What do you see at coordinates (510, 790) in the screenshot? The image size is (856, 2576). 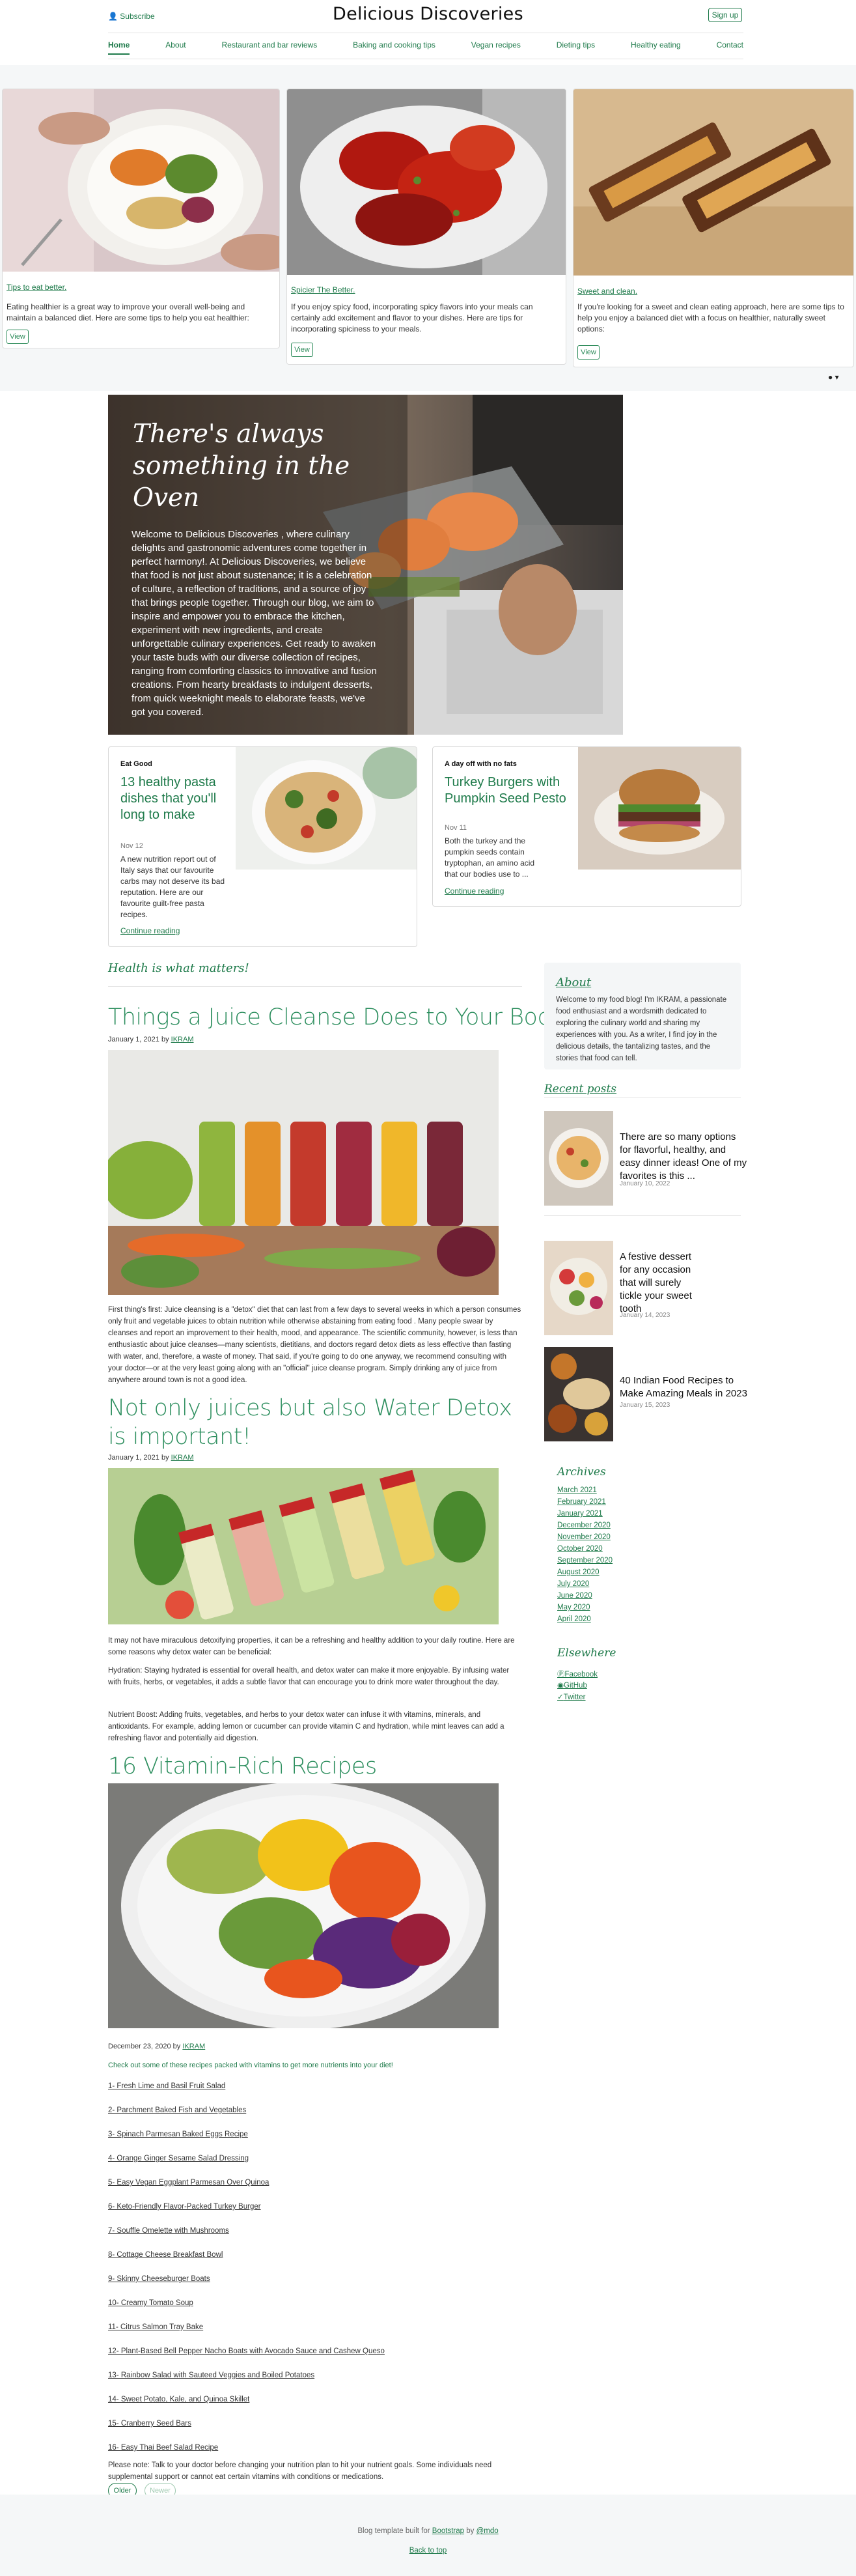 I see `featured-title: Turkey Burgers with Pumpkin Seed Pesto` at bounding box center [510, 790].